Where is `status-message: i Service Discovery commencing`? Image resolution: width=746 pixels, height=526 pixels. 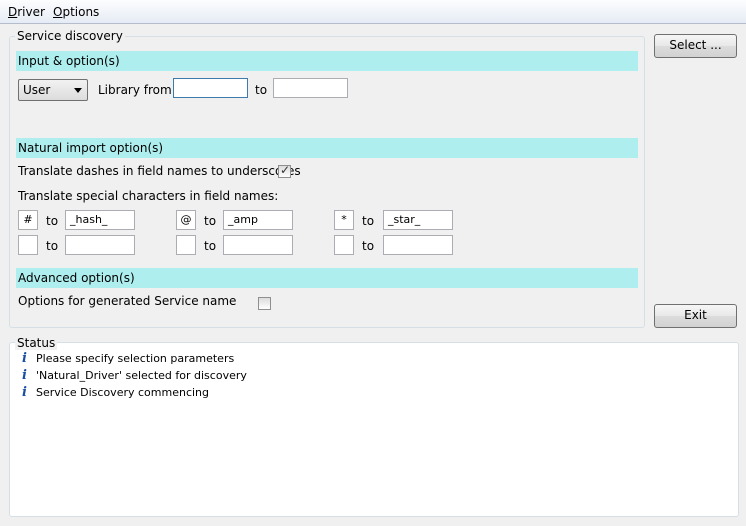 status-message: i Service Discovery commencing is located at coordinates (115, 393).